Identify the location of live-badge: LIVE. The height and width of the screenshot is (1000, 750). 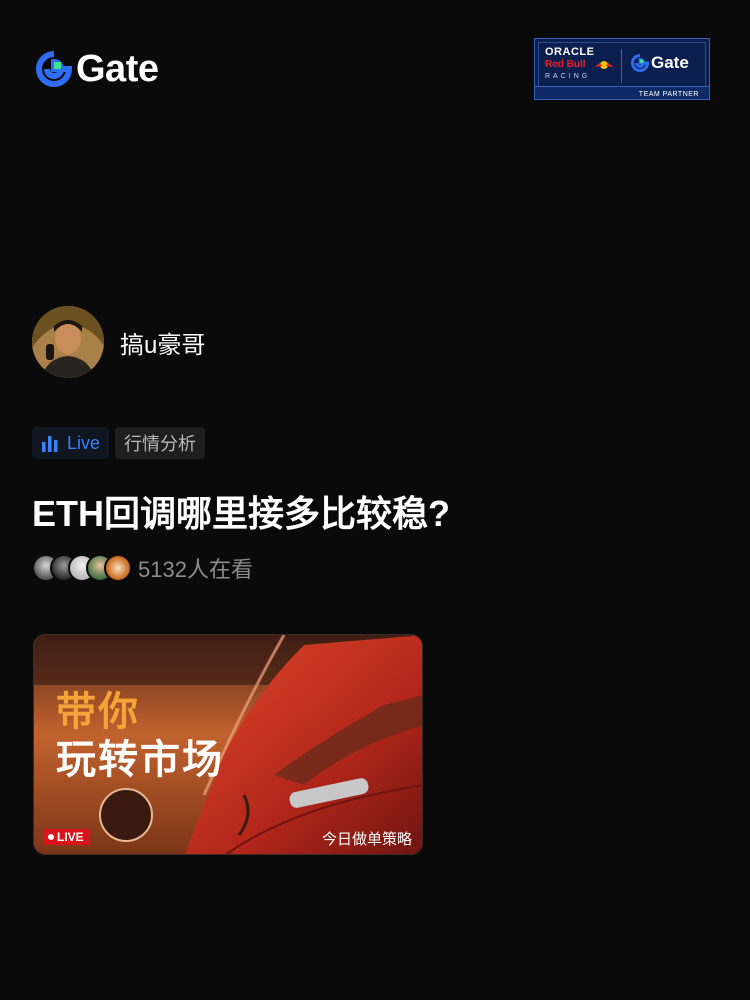
(66, 837).